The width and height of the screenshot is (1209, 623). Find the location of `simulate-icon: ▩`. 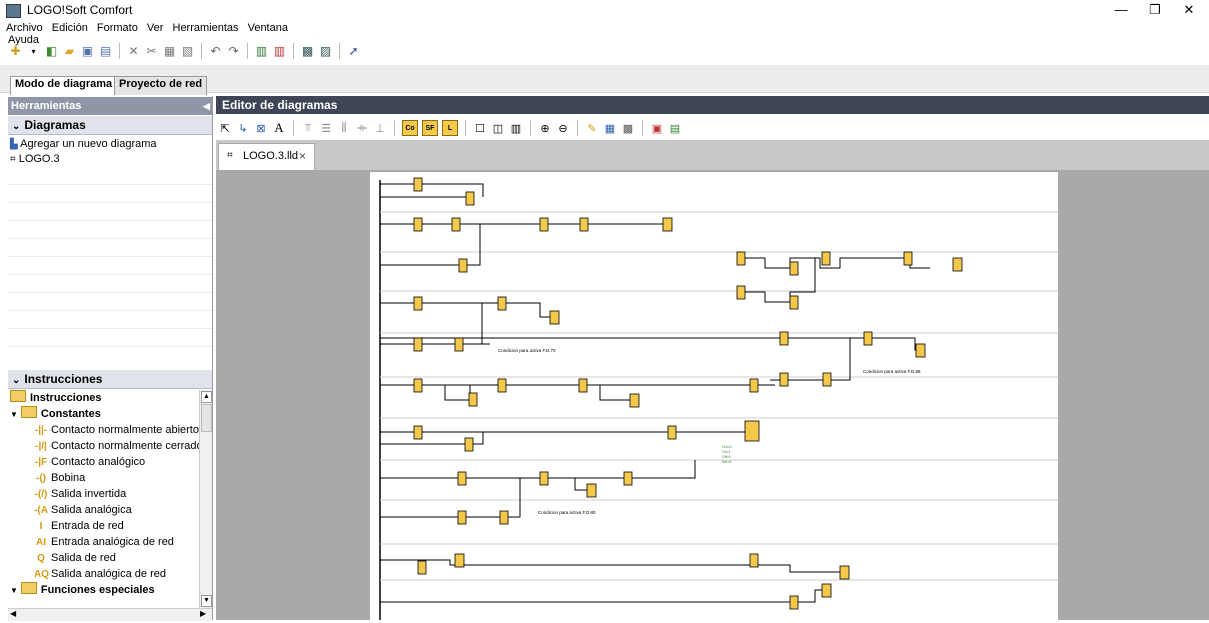

simulate-icon: ▩ is located at coordinates (307, 51).